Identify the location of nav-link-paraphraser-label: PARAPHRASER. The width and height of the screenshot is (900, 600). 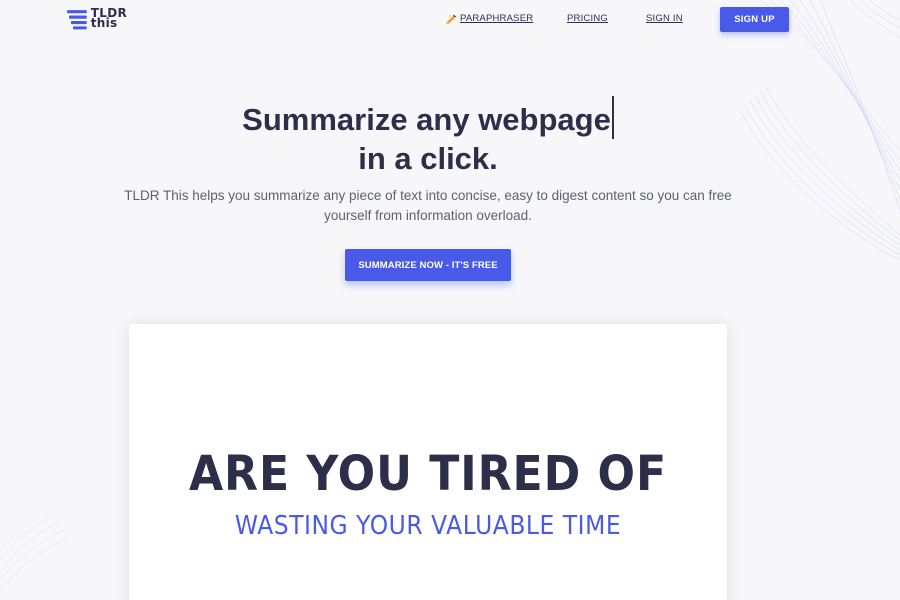
(497, 18).